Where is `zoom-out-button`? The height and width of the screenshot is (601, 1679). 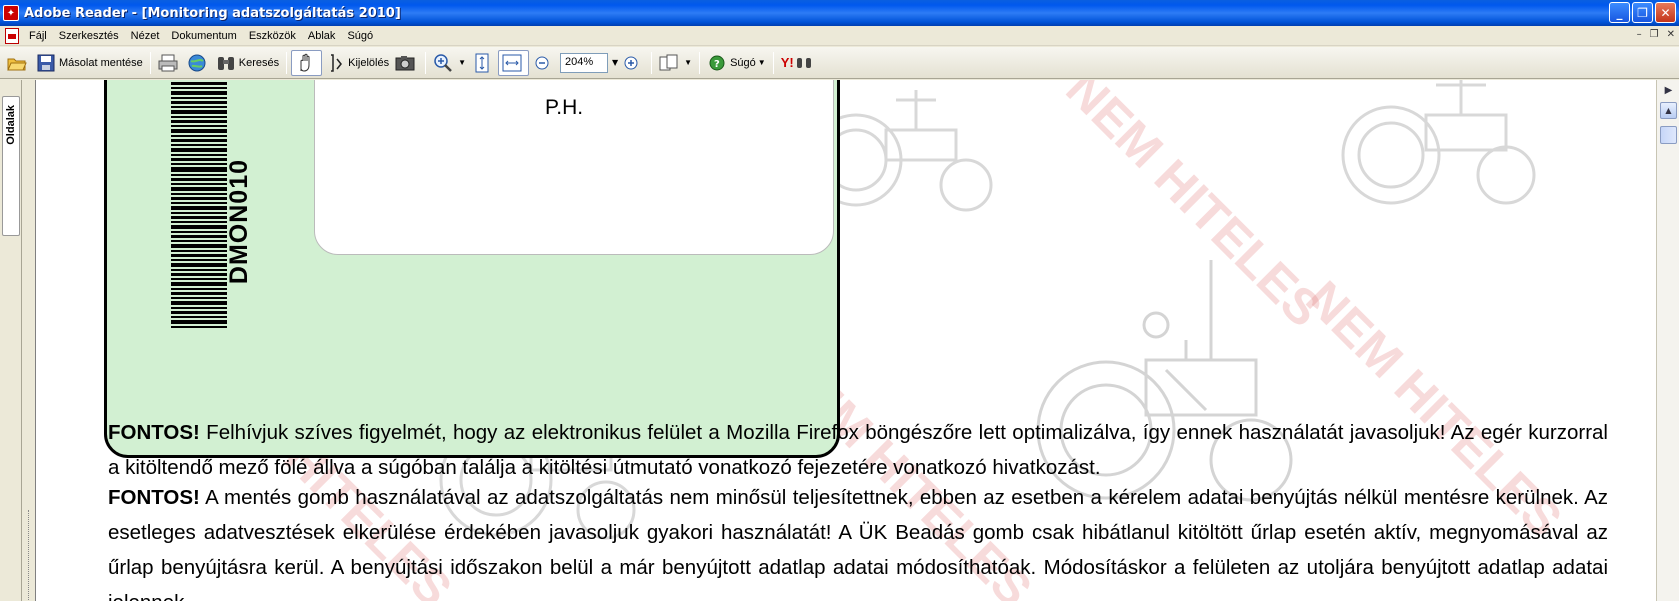 zoom-out-button is located at coordinates (543, 63).